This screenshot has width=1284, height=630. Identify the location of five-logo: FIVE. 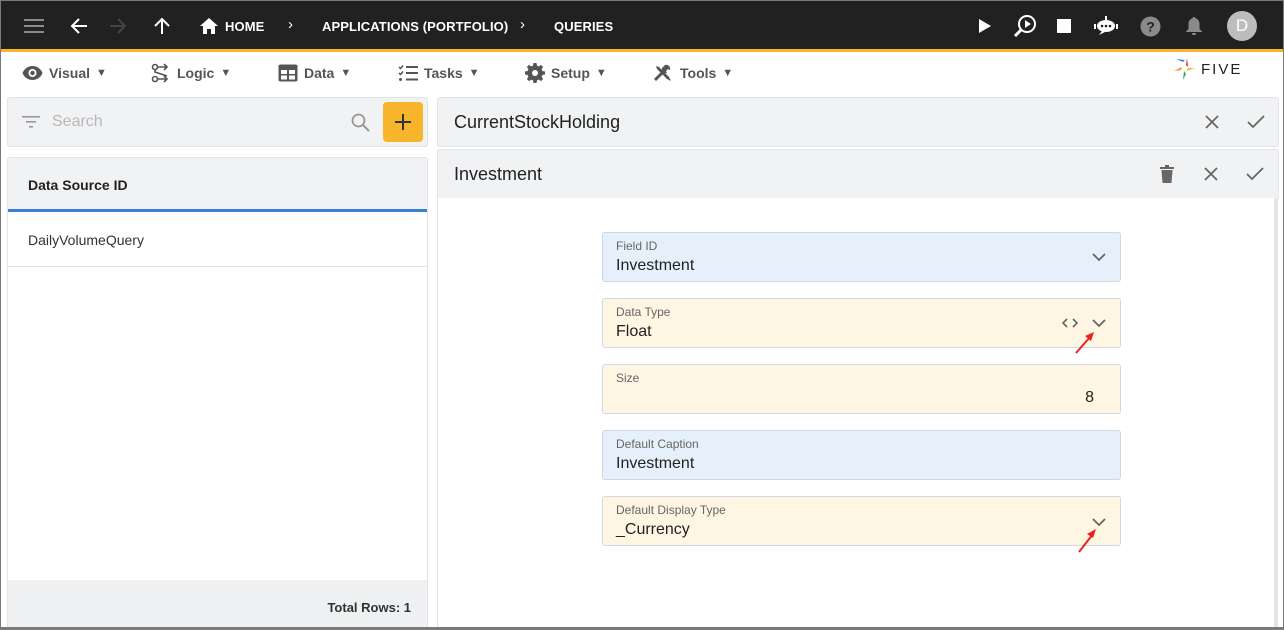
(1207, 69).